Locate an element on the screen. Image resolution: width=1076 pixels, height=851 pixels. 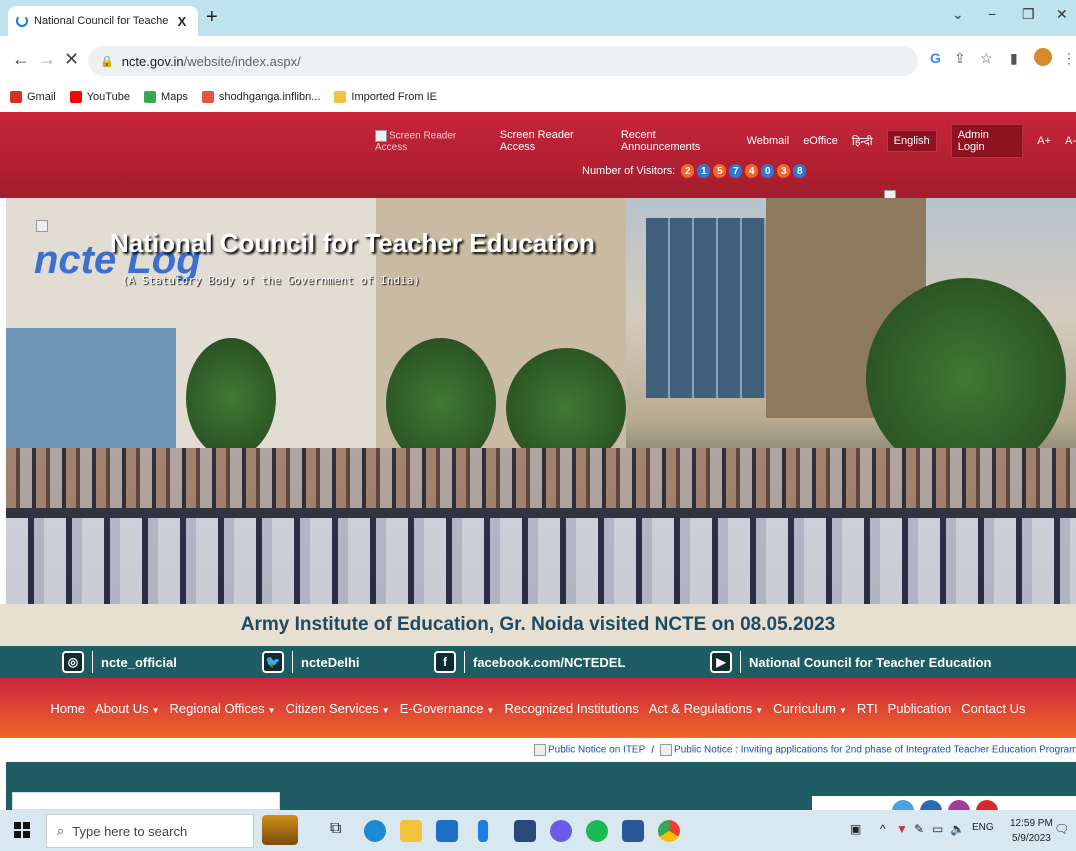
recent-announcements-link: Recent Announcements is located at coordinates (677, 141).